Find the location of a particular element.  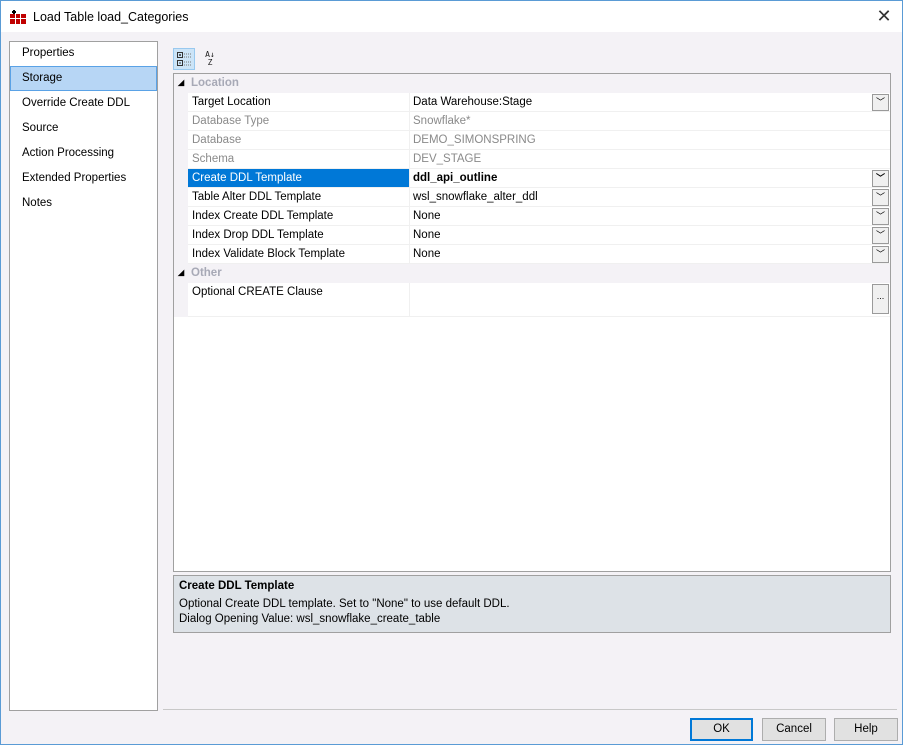

property-label: Index Create DDL Template is located at coordinates (299, 216).